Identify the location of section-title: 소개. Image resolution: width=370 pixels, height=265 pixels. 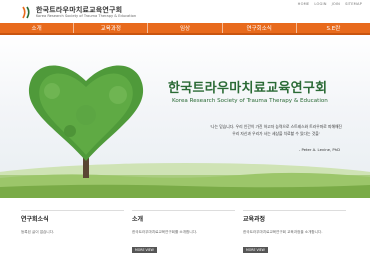
(138, 219).